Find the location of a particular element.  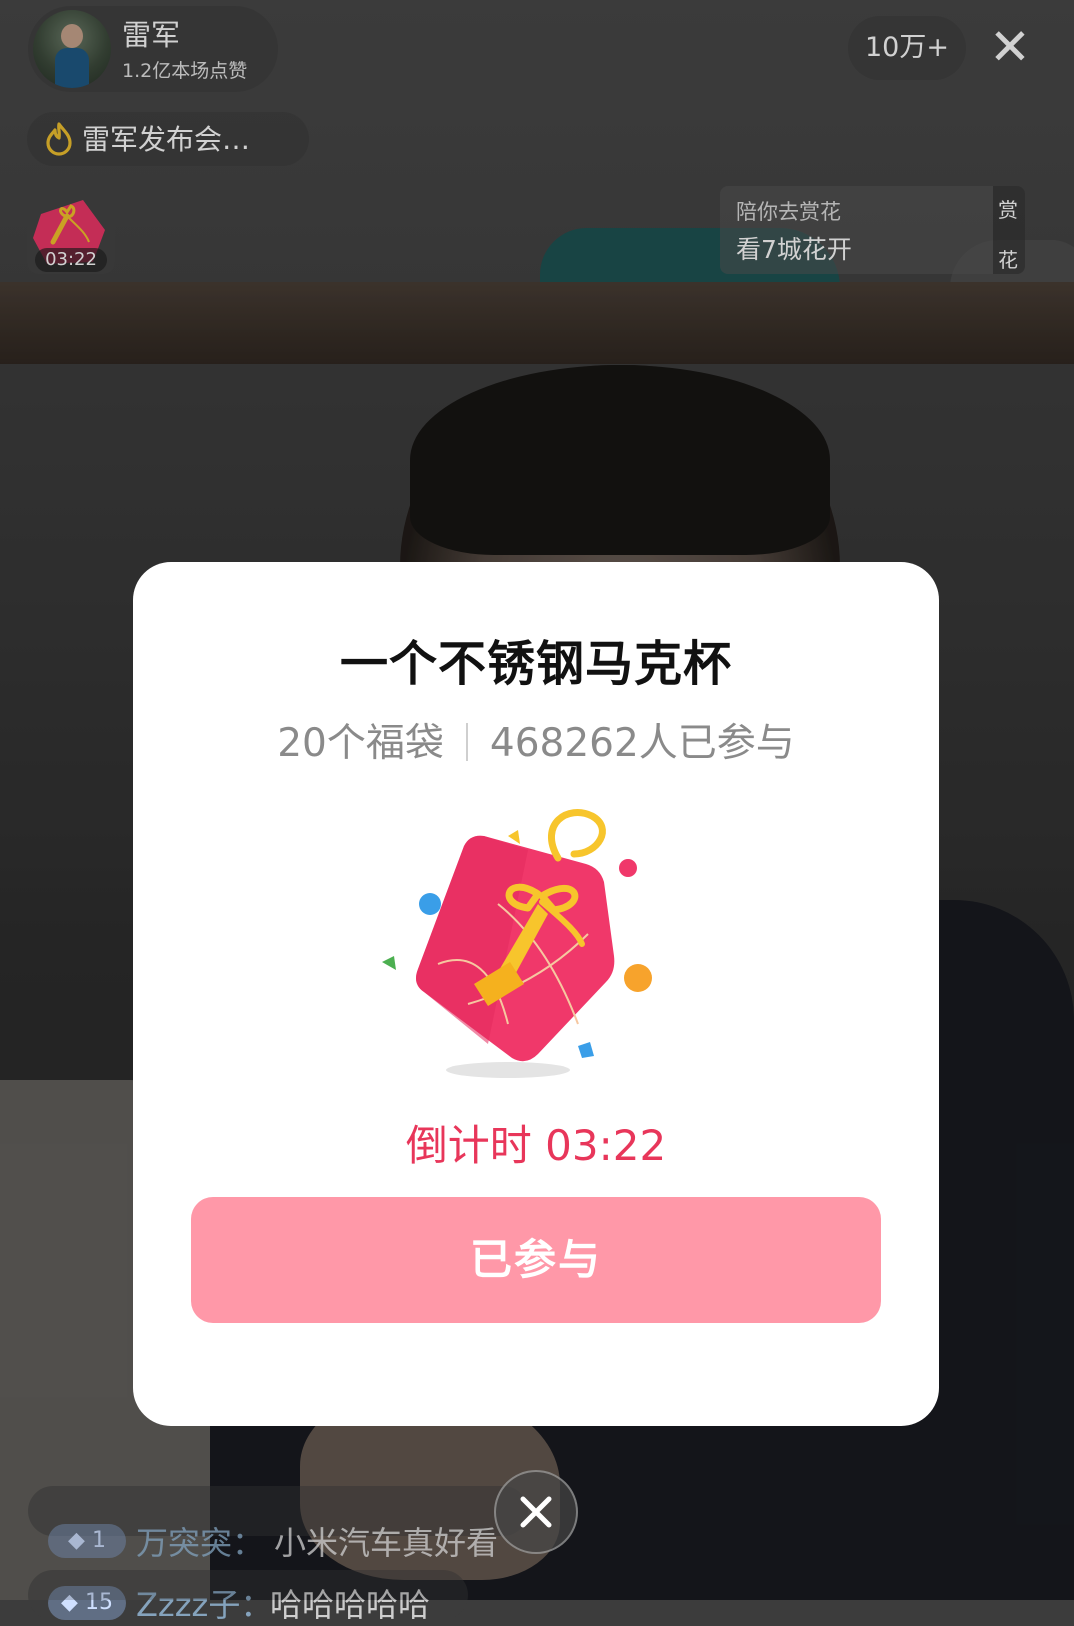

lucky-bag-icon is located at coordinates (517, 943).